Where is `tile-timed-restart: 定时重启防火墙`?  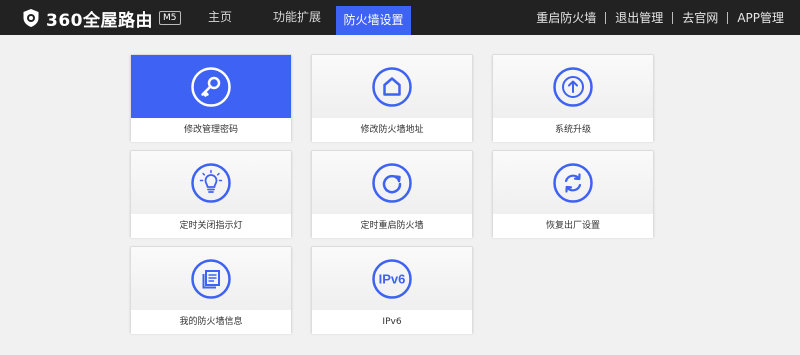 tile-timed-restart: 定时重启防火墙 is located at coordinates (392, 194).